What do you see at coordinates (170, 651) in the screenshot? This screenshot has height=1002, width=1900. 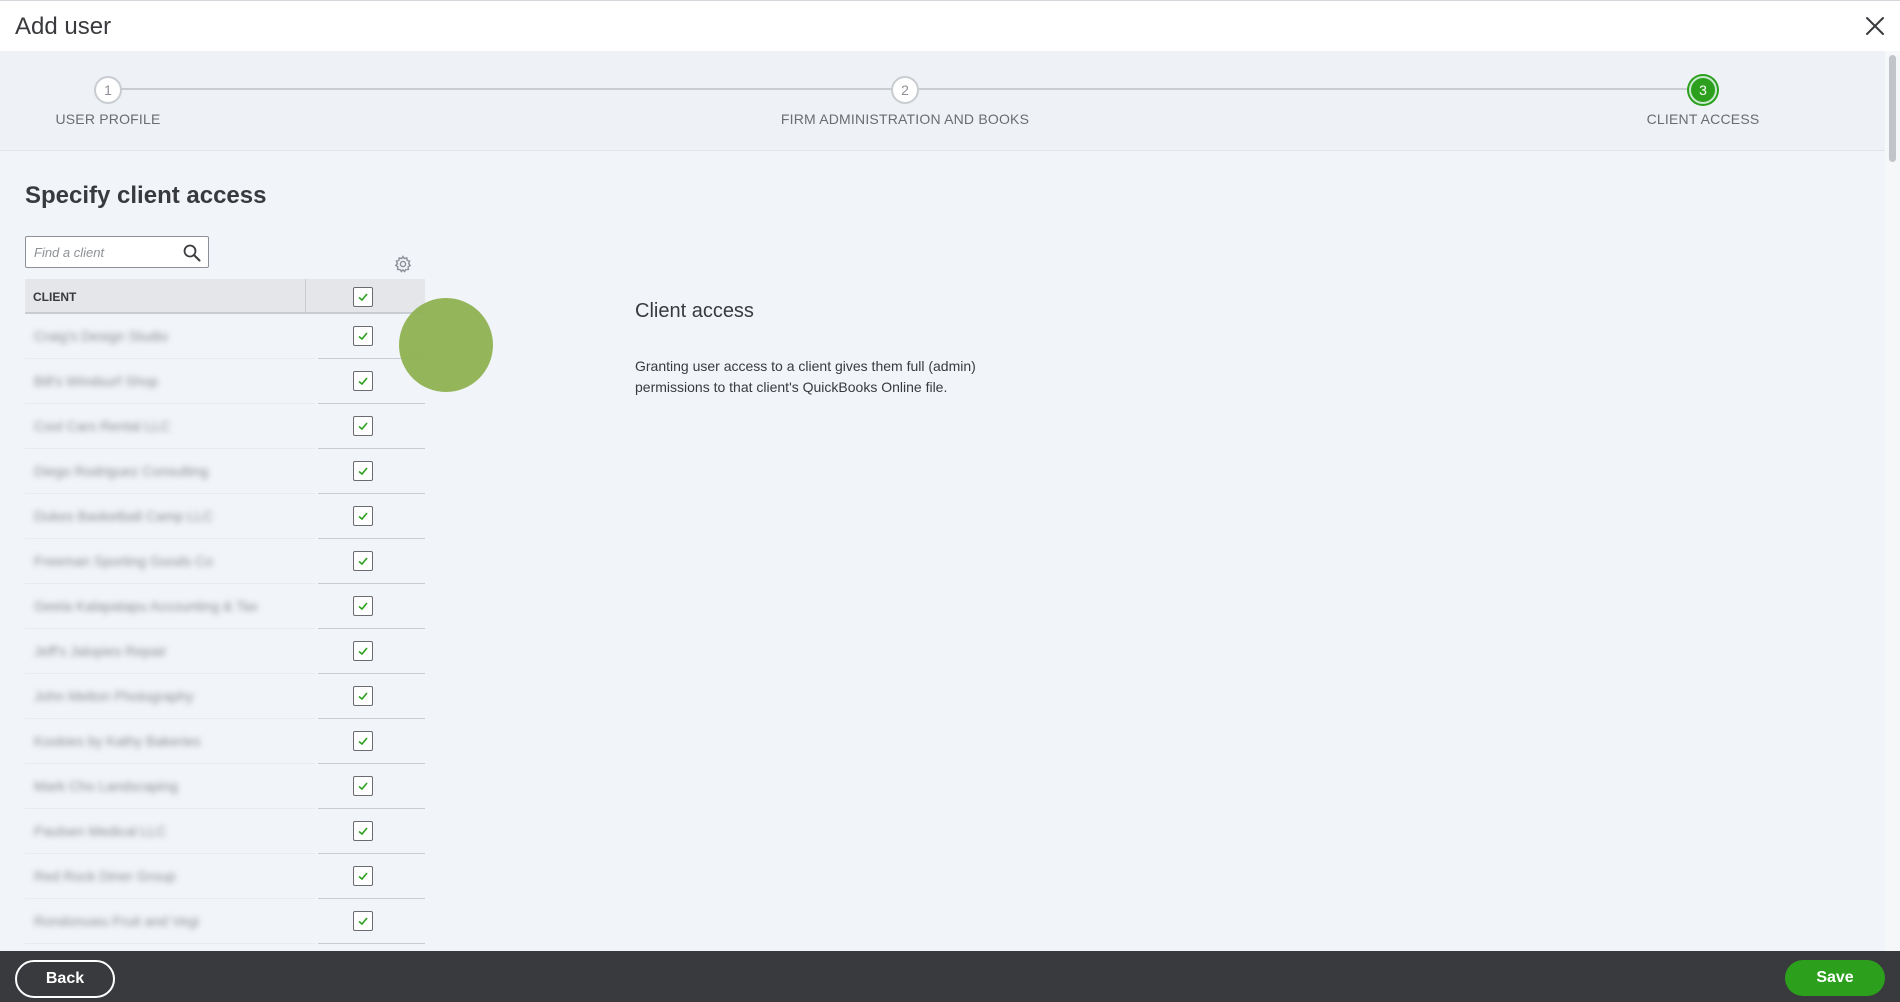 I see `client-name-cell: Jeff's Jalopies Repair` at bounding box center [170, 651].